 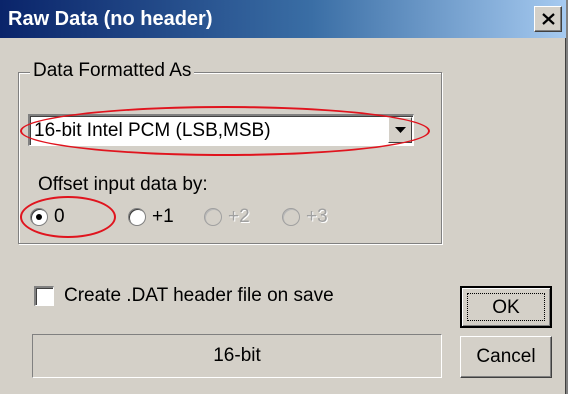 What do you see at coordinates (123, 184) in the screenshot?
I see `offset-label: Offset input data by:` at bounding box center [123, 184].